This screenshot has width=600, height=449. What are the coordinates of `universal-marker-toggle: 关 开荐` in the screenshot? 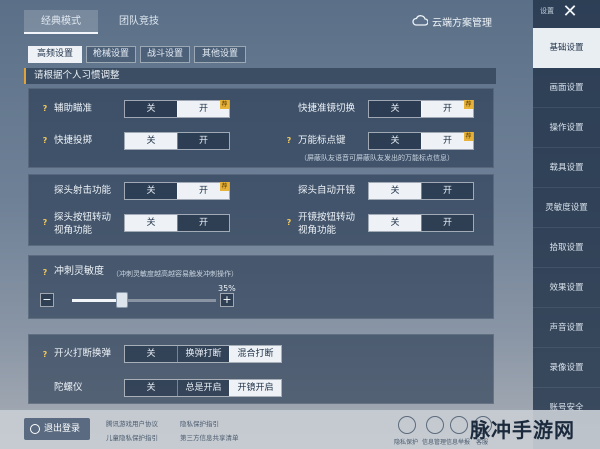 It's located at (421, 141).